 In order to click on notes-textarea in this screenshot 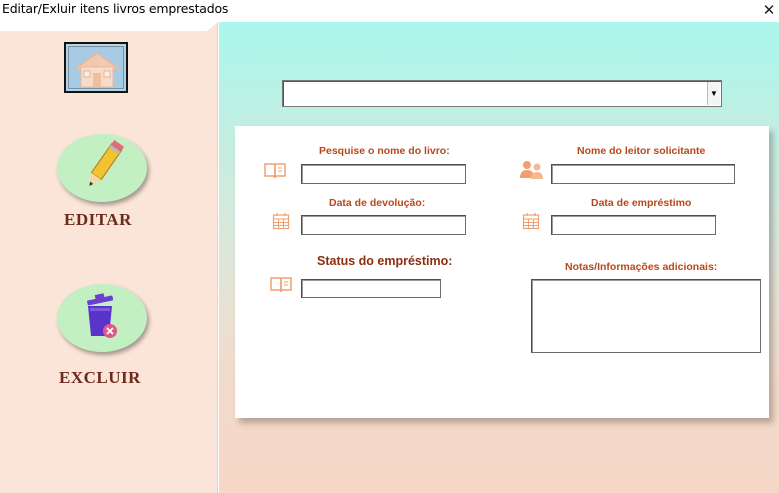, I will do `click(646, 316)`.